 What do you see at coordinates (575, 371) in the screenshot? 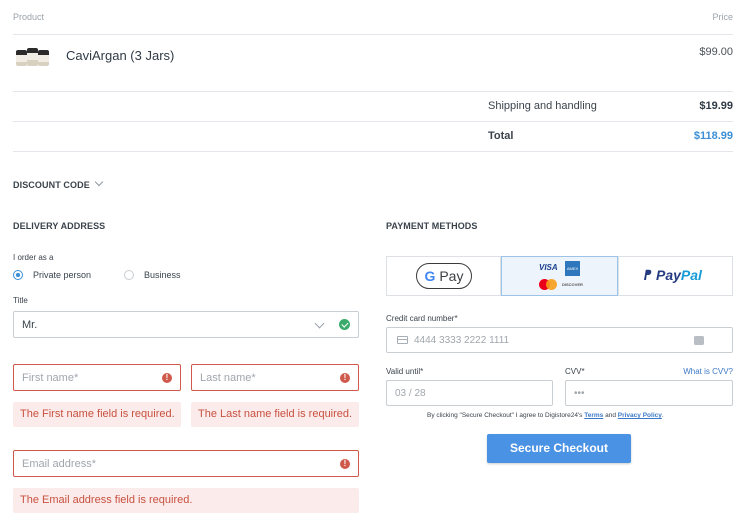
I see `cvv-label: CVV*` at bounding box center [575, 371].